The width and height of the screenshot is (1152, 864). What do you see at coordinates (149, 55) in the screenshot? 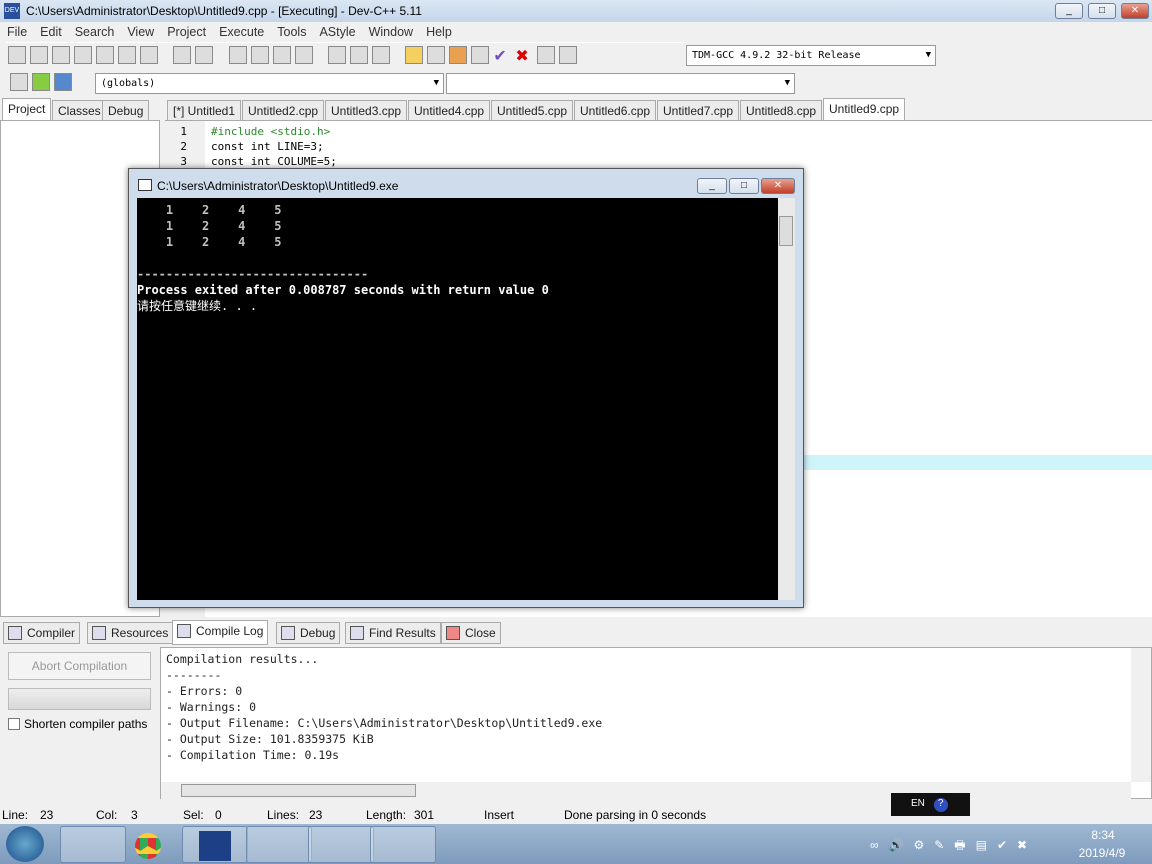
I see `print-icon` at bounding box center [149, 55].